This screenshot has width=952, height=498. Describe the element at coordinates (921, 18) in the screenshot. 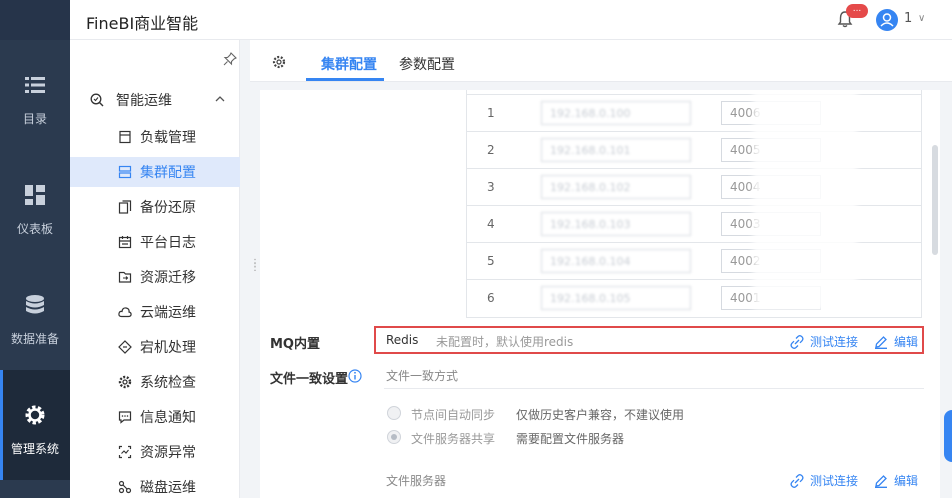

I see `chevron-down-icon: ∨` at that location.